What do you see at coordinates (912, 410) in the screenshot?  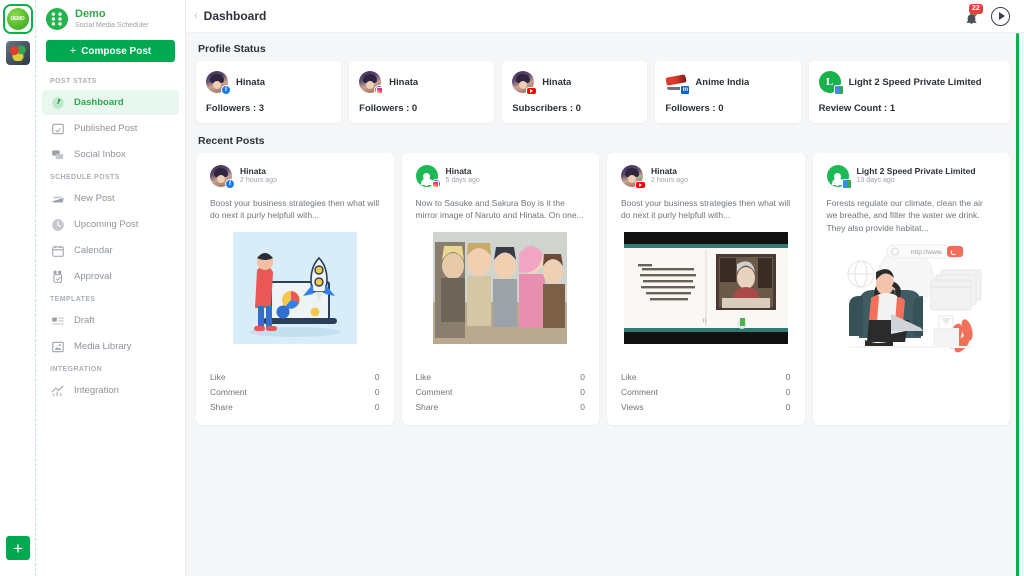 I see `post-stats` at bounding box center [912, 410].